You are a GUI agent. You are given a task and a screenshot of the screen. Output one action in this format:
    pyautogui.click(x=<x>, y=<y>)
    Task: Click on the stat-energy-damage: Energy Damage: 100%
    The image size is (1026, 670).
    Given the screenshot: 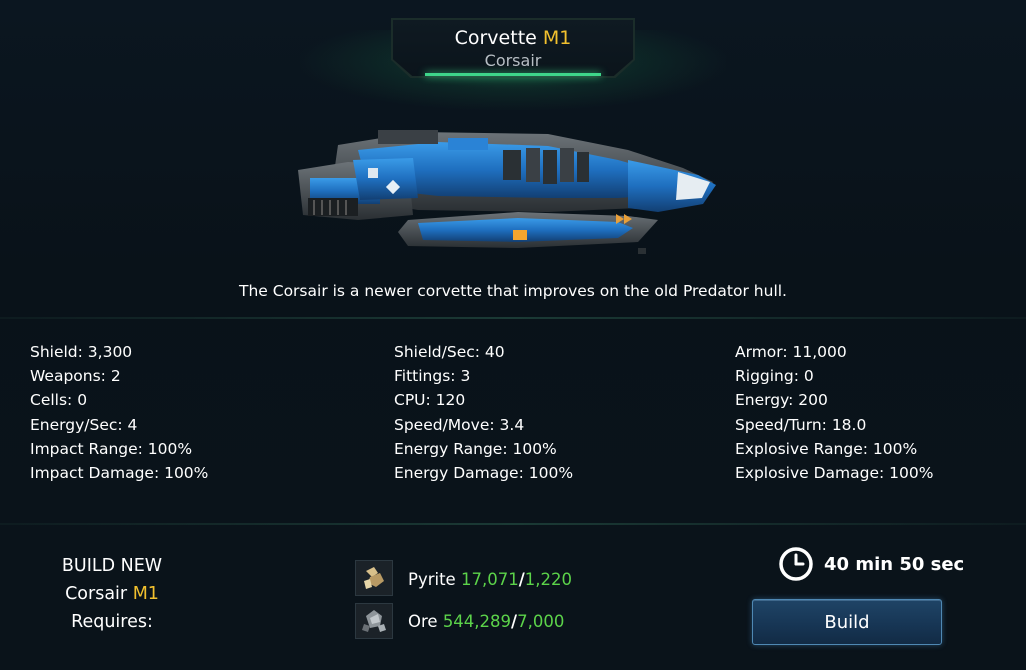 What is the action you would take?
    pyautogui.click(x=484, y=472)
    